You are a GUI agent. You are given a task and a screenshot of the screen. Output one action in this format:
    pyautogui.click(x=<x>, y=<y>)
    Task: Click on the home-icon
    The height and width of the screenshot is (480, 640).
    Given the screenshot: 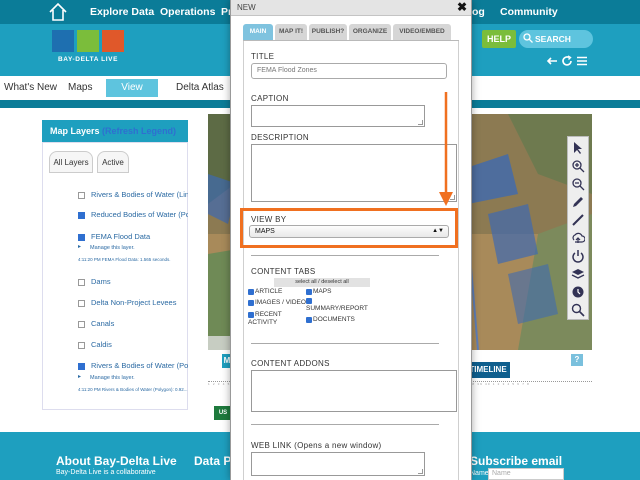 What is the action you would take?
    pyautogui.click(x=58, y=12)
    